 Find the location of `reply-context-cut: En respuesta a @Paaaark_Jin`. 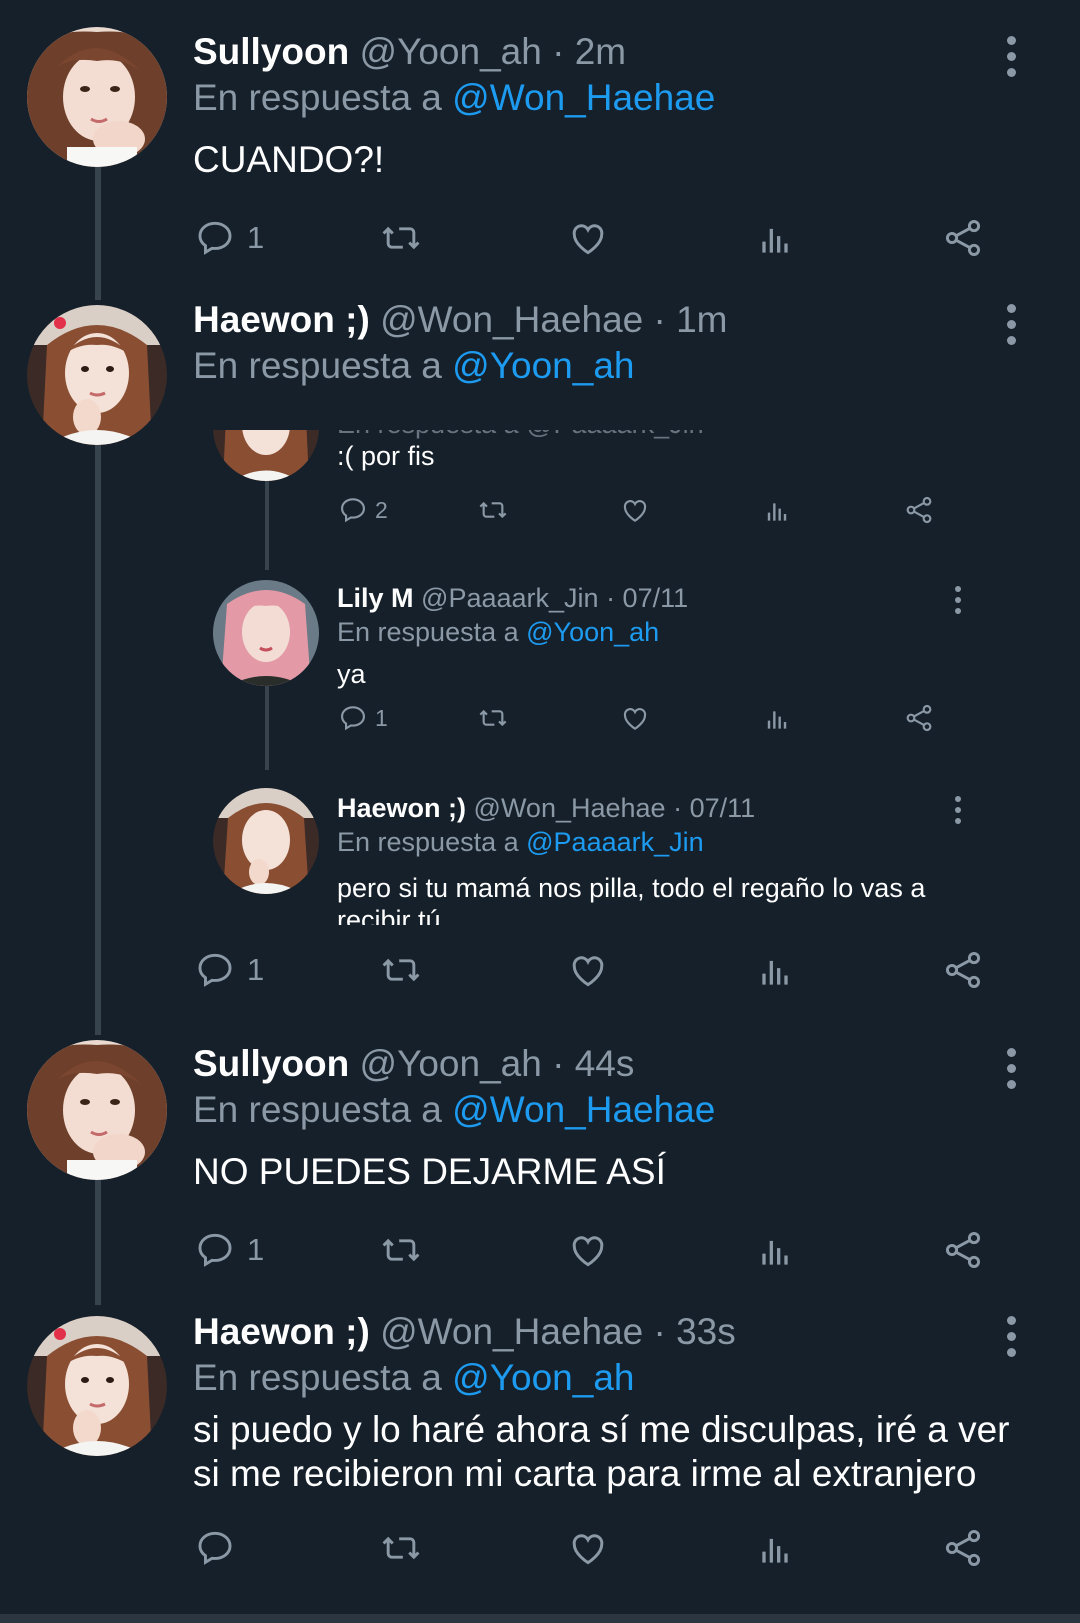

reply-context-cut: En respuesta a @Paaaark_Jin is located at coordinates (520, 435).